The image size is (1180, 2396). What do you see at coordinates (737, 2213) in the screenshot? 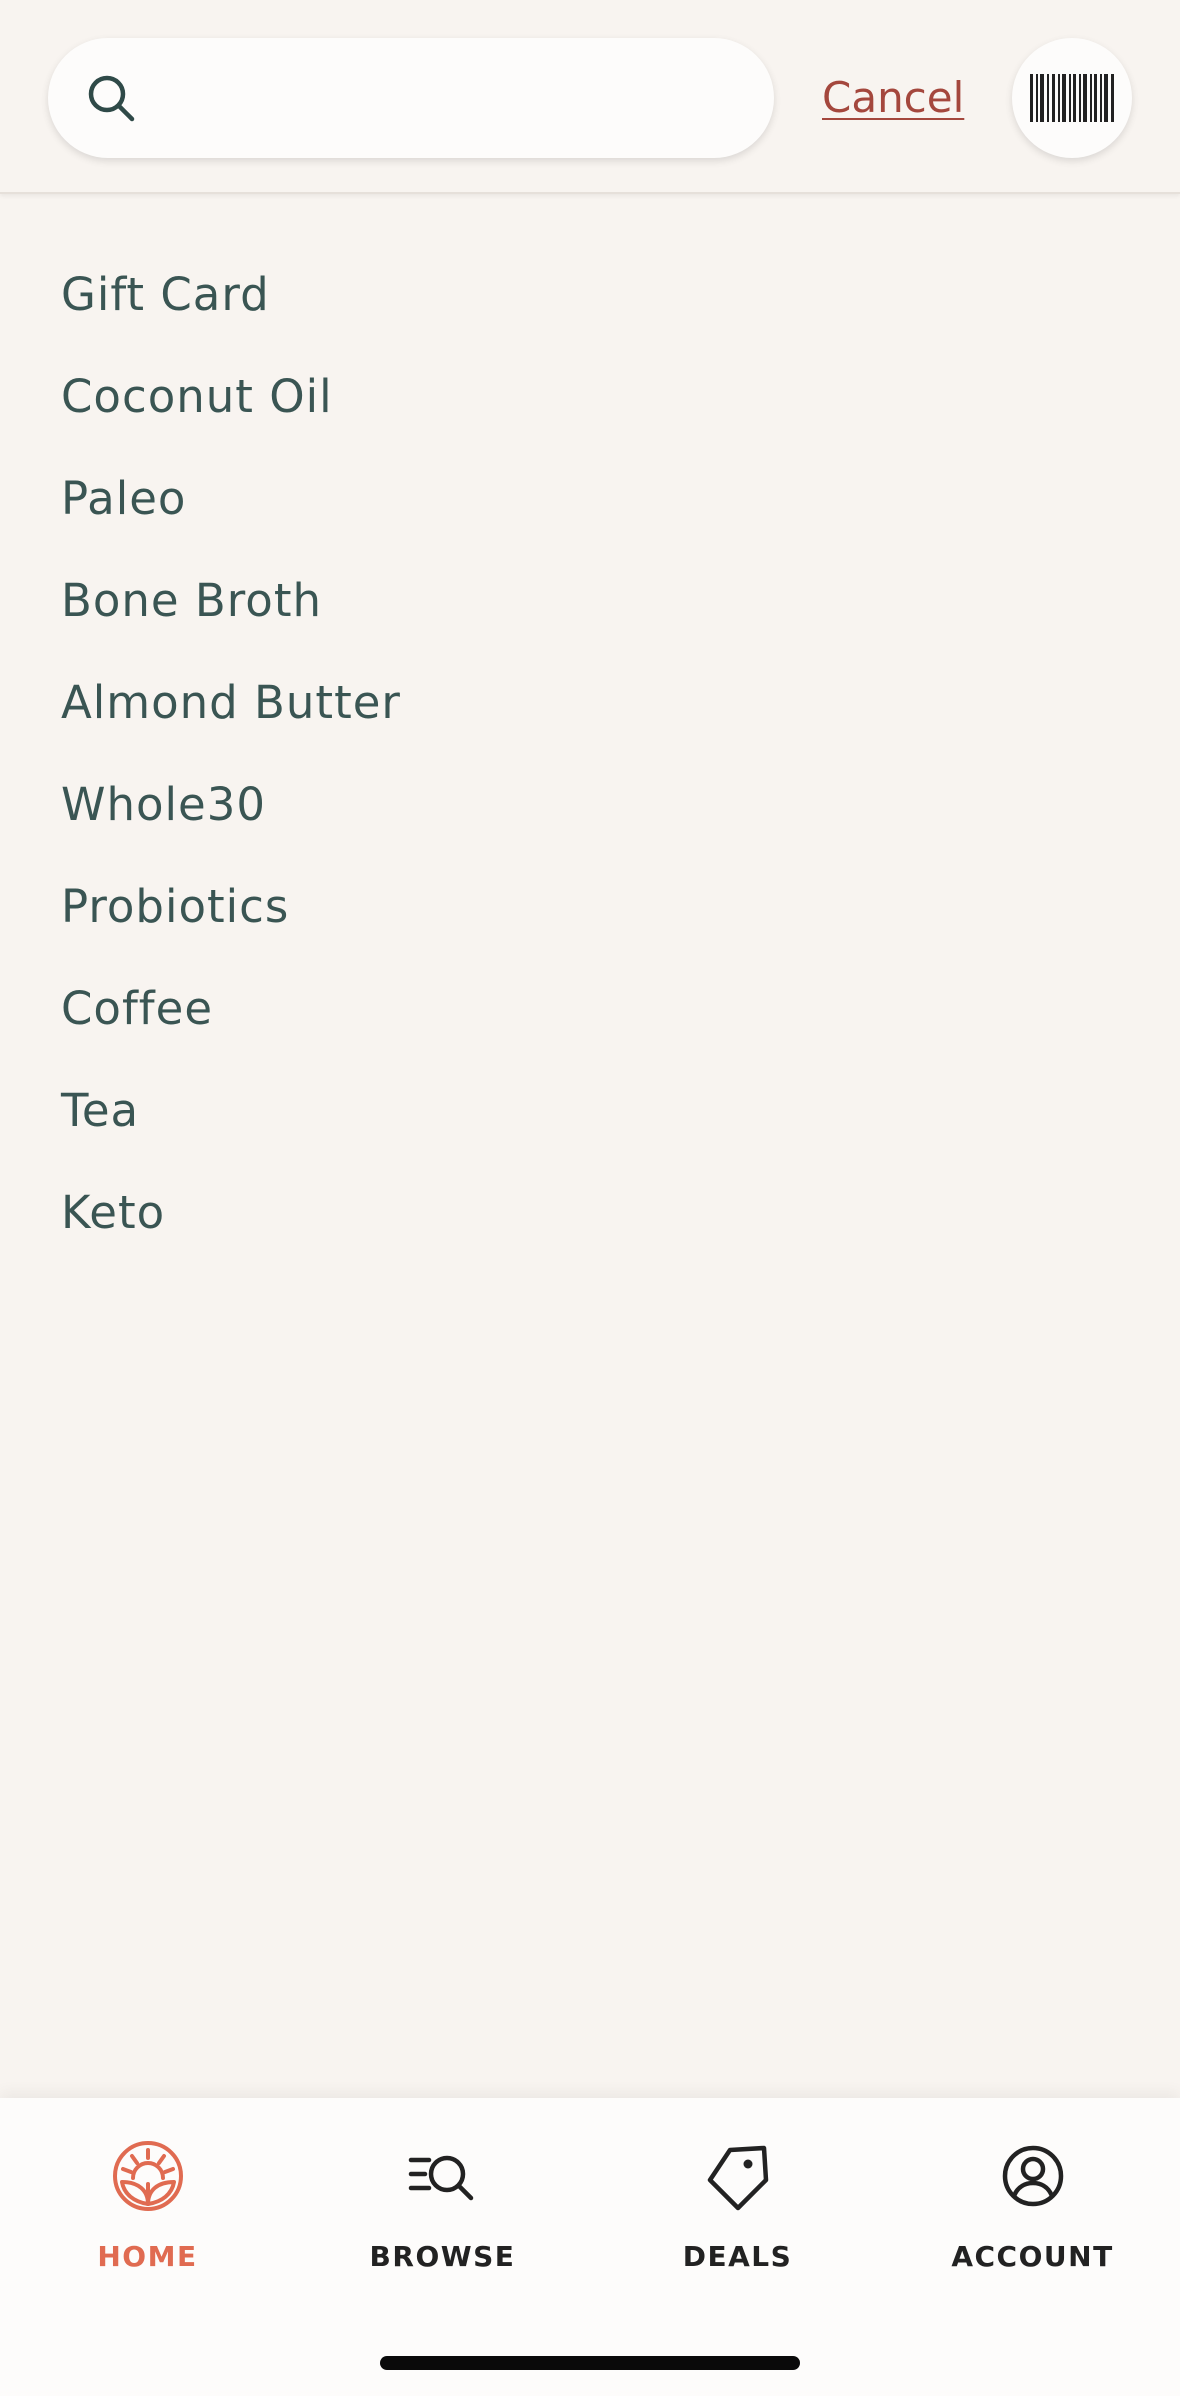
I see `tab-deals: DEALS` at bounding box center [737, 2213].